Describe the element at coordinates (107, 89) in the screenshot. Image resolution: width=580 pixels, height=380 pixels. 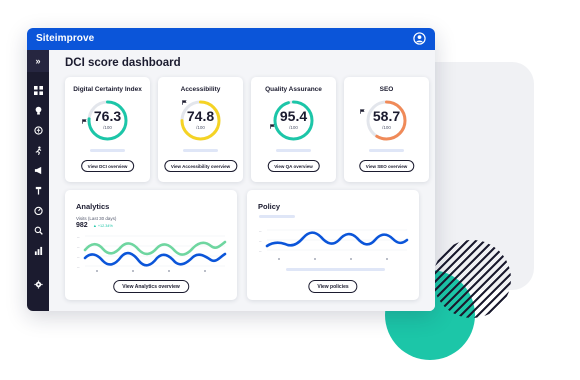
I see `card-title: Digital Certainty Index` at that location.